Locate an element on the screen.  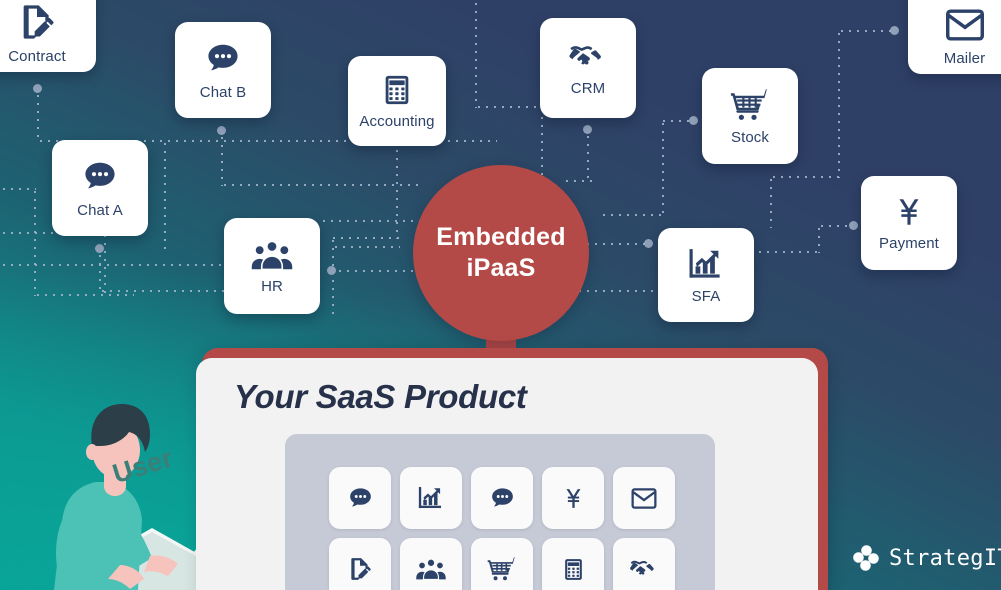
tile-payment is located at coordinates (573, 498).